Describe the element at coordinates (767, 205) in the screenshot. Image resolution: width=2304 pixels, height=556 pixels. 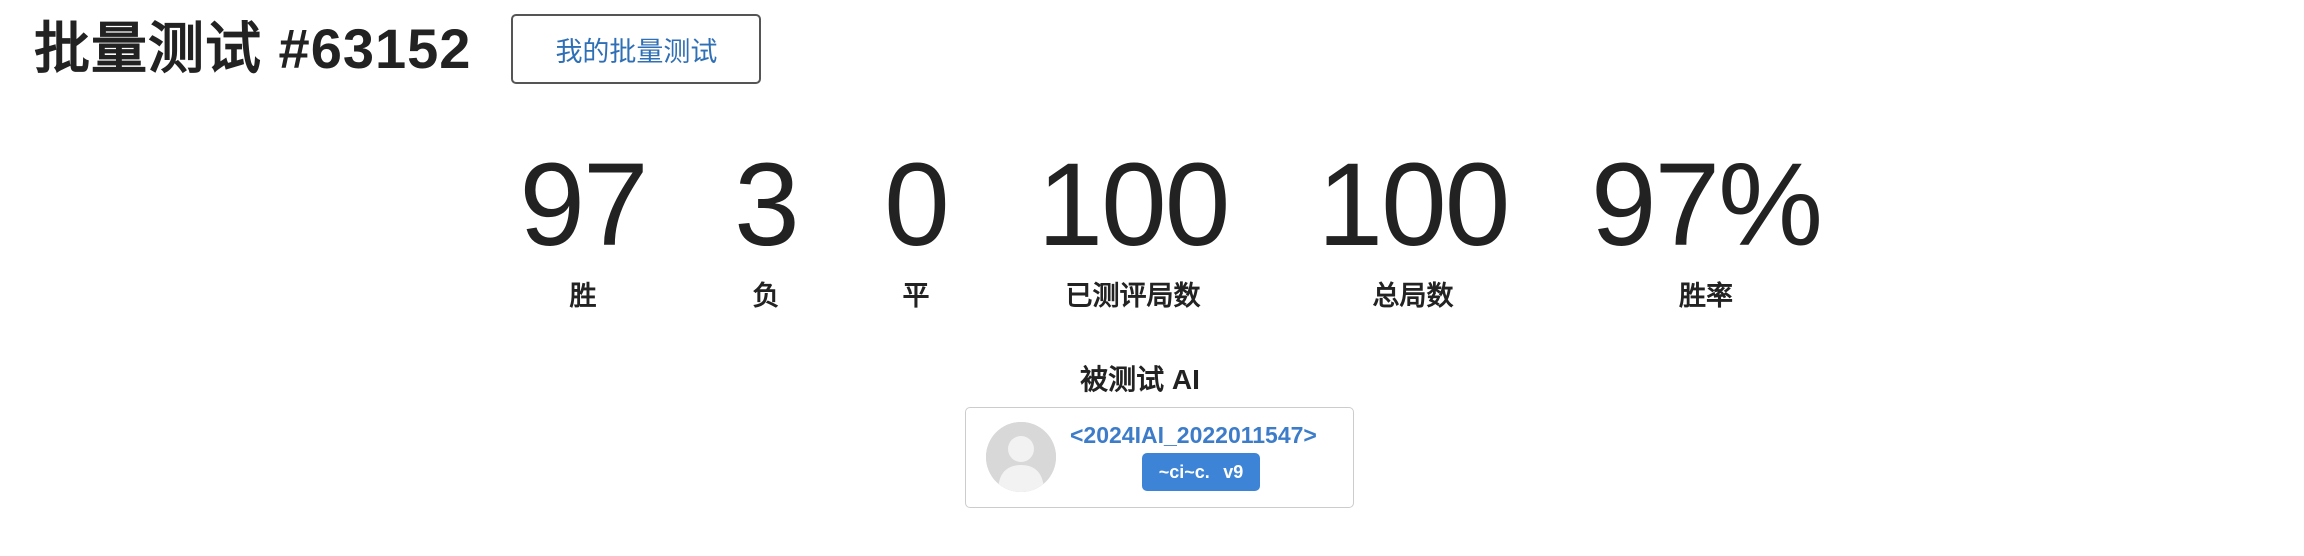
I see `stat-value: 3` at that location.